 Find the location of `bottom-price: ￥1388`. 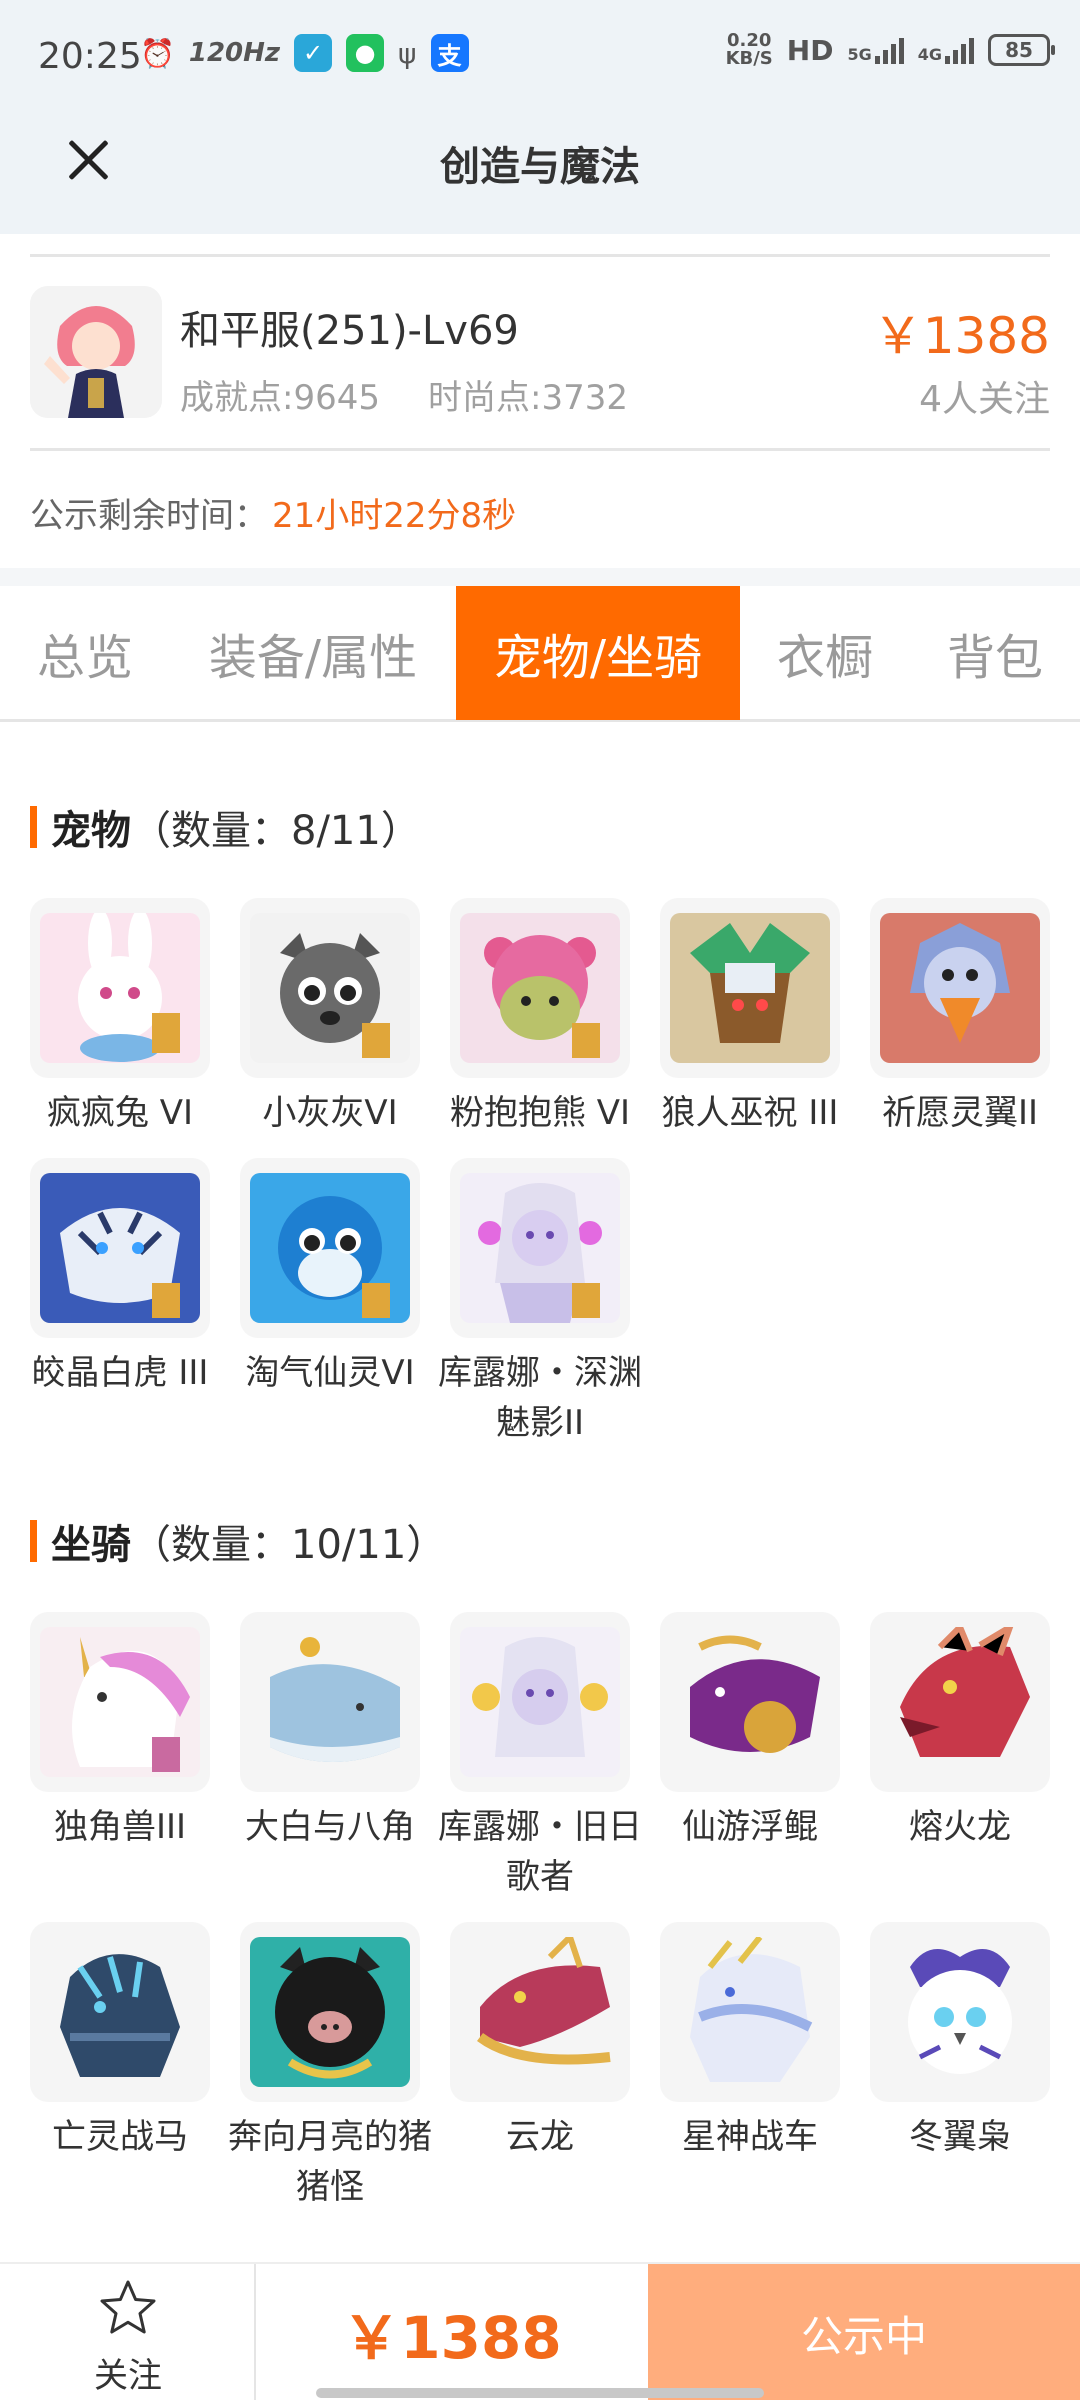

bottom-price: ￥1388 is located at coordinates (452, 2338).